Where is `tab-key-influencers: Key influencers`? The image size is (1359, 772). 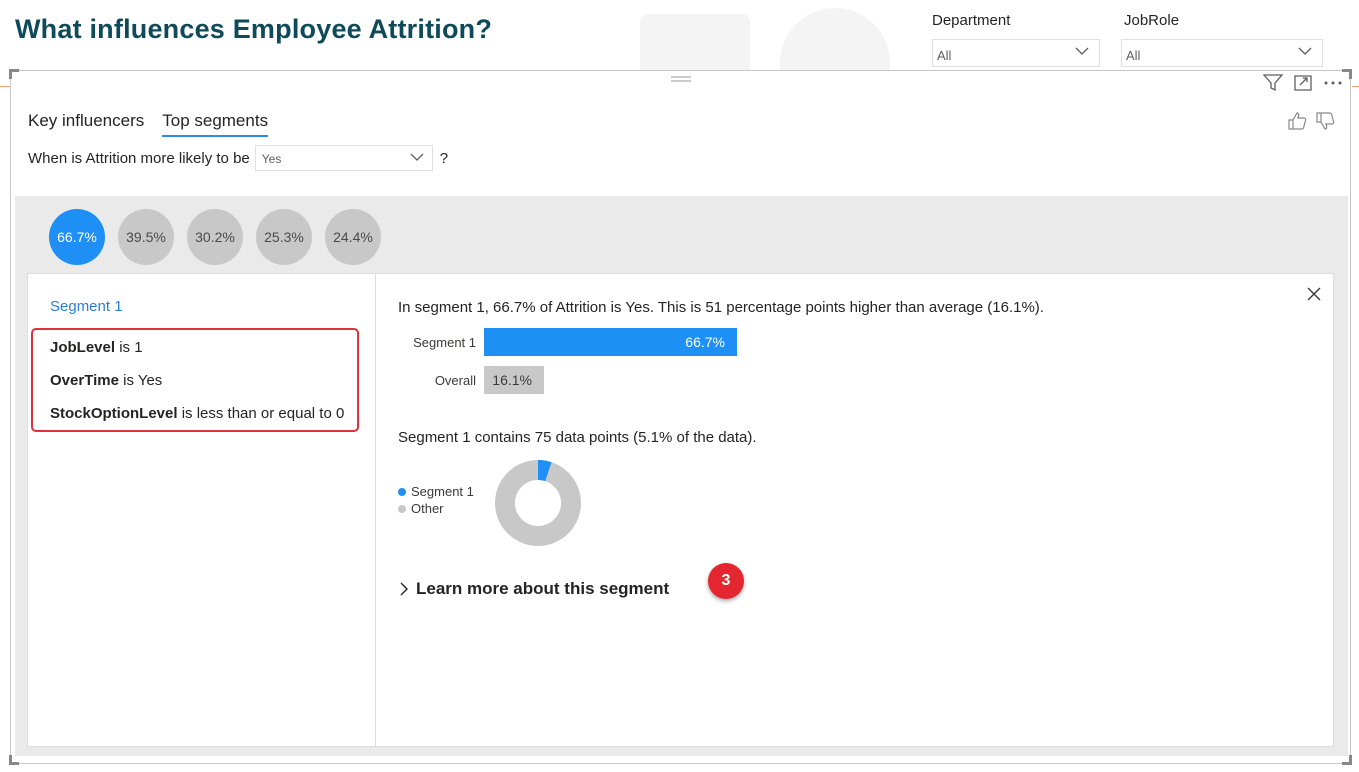
tab-key-influencers: Key influencers is located at coordinates (86, 124).